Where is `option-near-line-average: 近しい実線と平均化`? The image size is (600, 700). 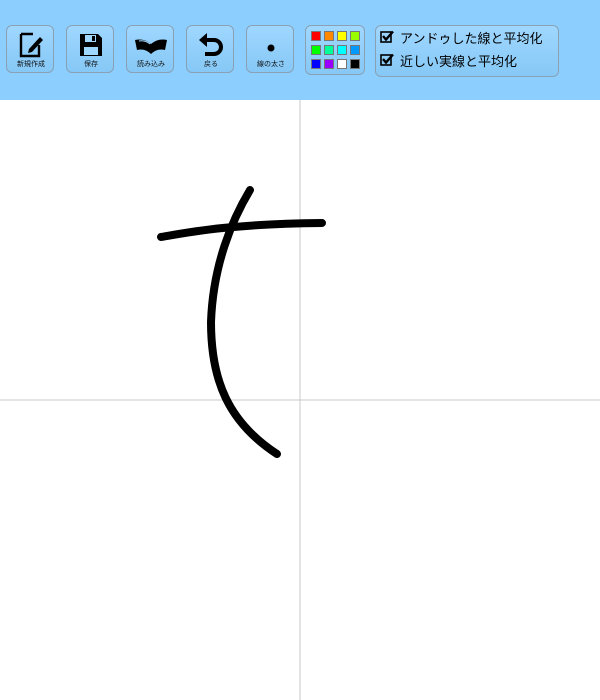 option-near-line-average: 近しい実線と平均化 is located at coordinates (449, 60).